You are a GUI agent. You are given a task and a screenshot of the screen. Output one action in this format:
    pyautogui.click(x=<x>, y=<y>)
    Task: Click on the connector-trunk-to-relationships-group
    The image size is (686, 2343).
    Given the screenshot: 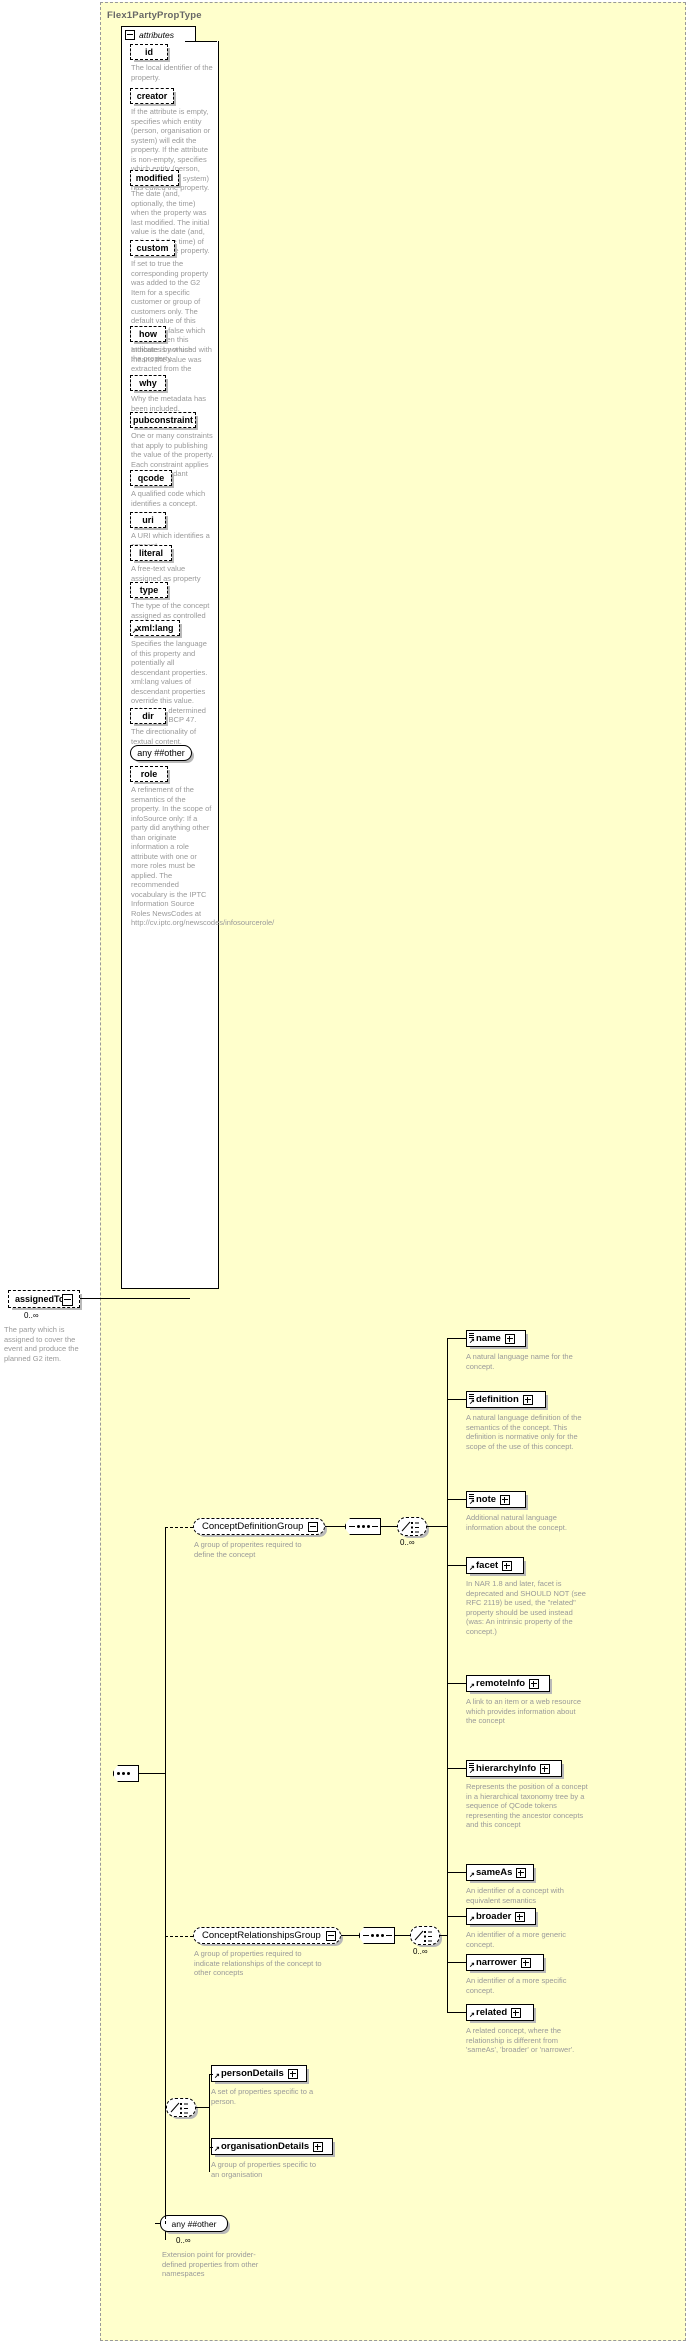 What is the action you would take?
    pyautogui.click(x=179, y=1936)
    